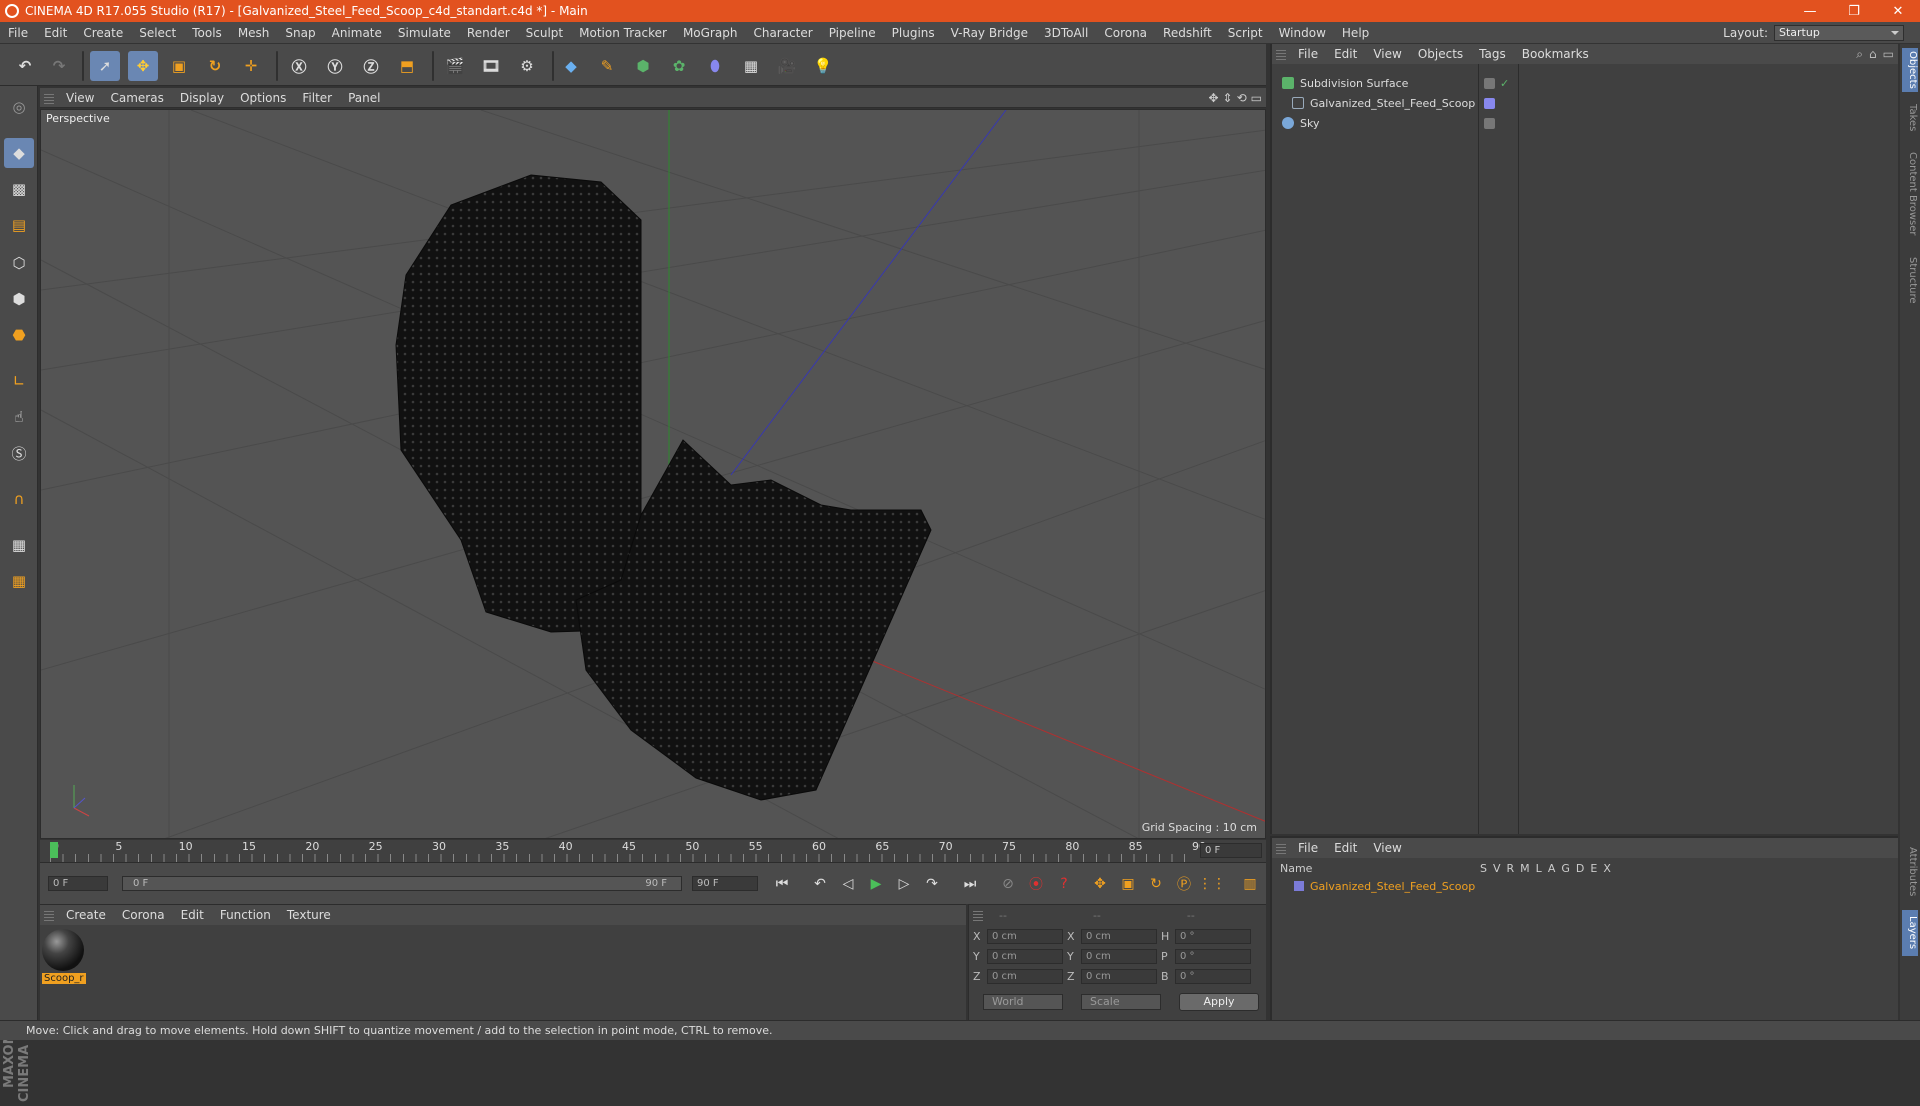  Describe the element at coordinates (1859, 54) in the screenshot. I see `search-icon: ⌕` at that location.